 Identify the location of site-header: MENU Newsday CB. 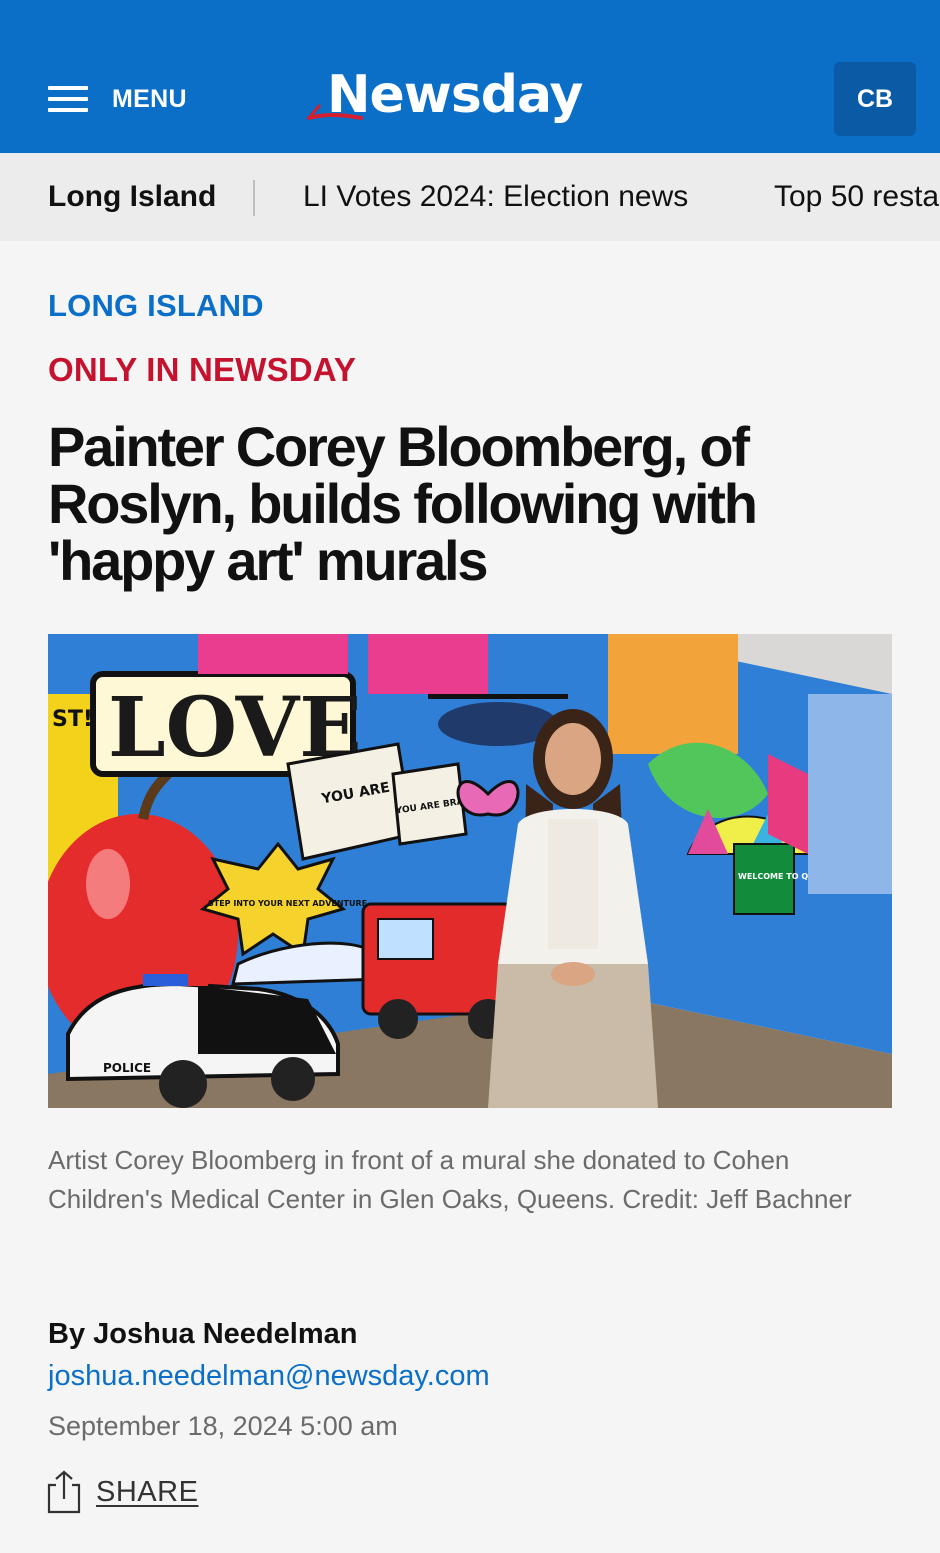
(470, 76).